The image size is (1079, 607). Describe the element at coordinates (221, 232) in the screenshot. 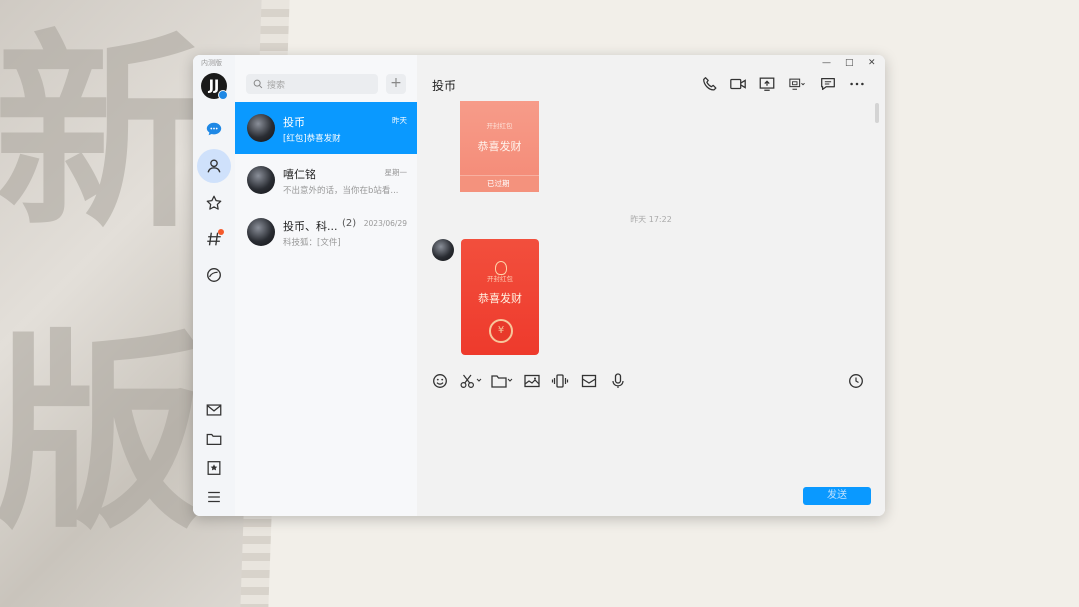

I see `notification-dot` at that location.